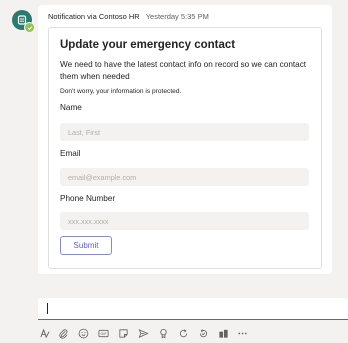 The image size is (348, 343). What do you see at coordinates (184, 177) in the screenshot?
I see `email-input` at bounding box center [184, 177].